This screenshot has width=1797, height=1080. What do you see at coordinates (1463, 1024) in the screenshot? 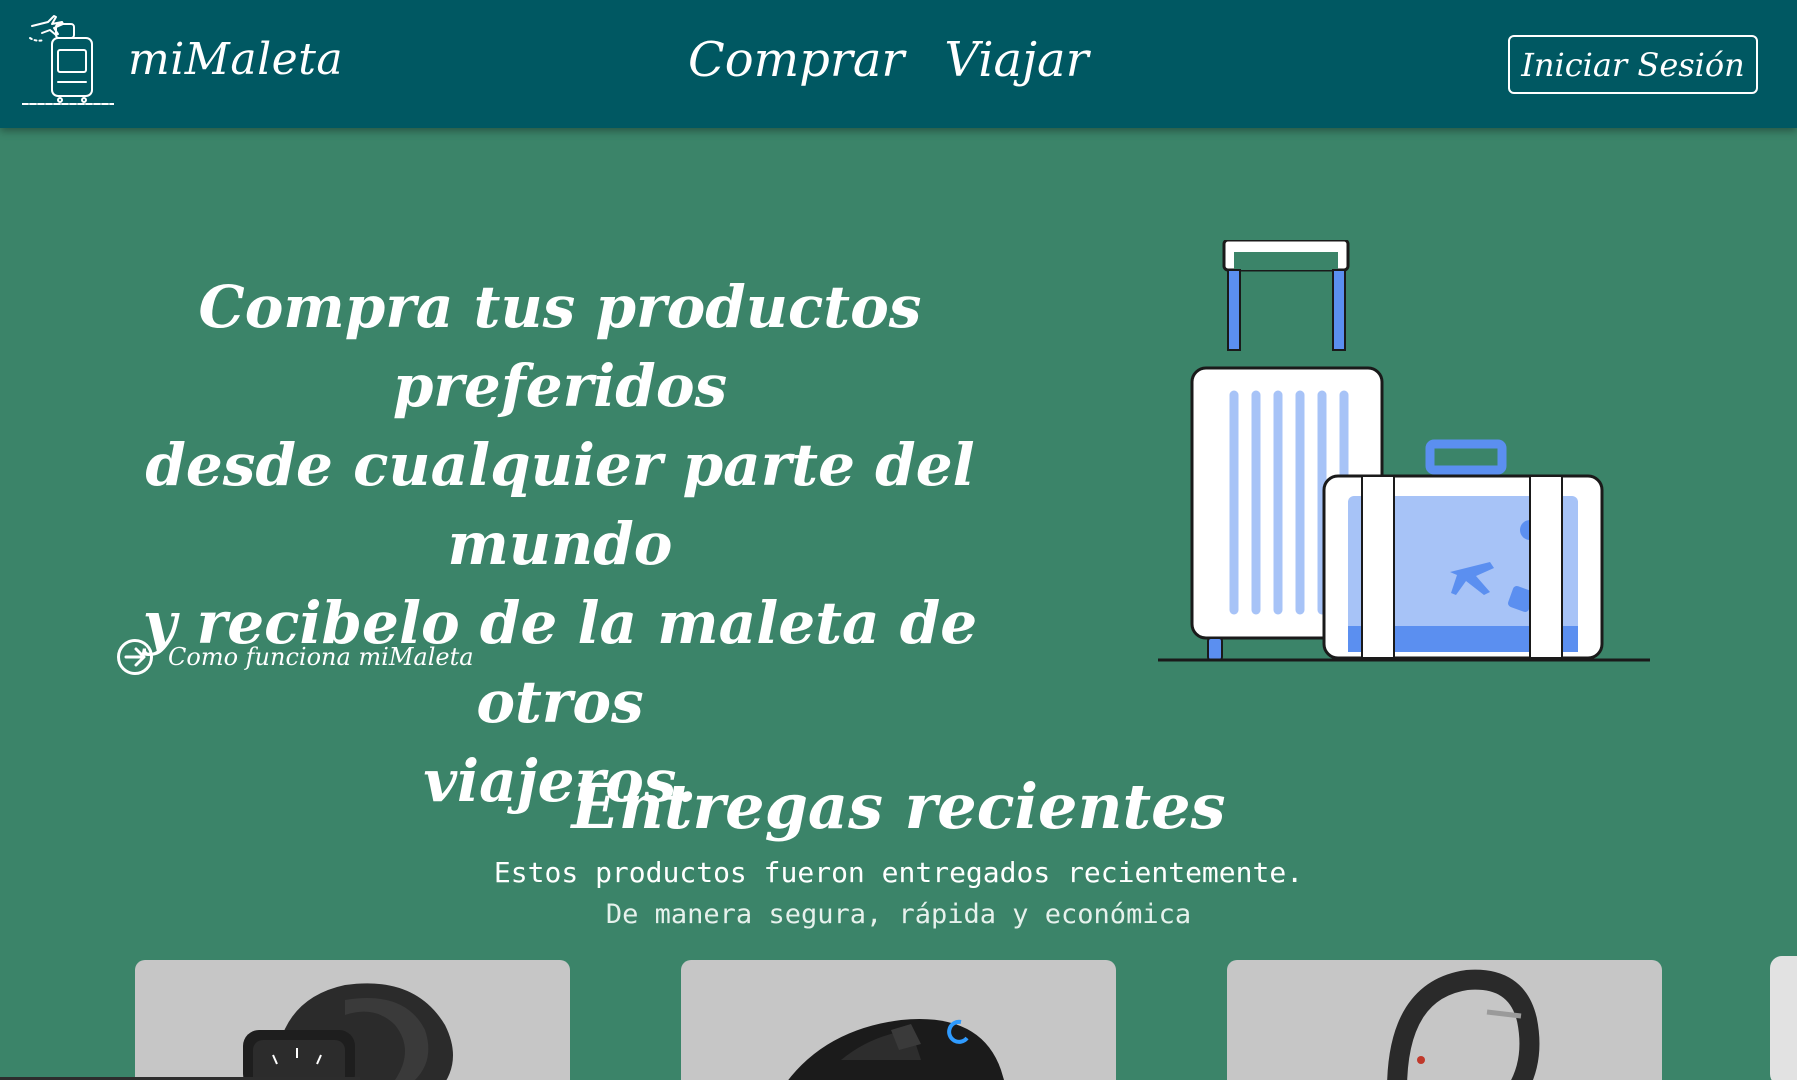
I see `fitness-band-image` at bounding box center [1463, 1024].